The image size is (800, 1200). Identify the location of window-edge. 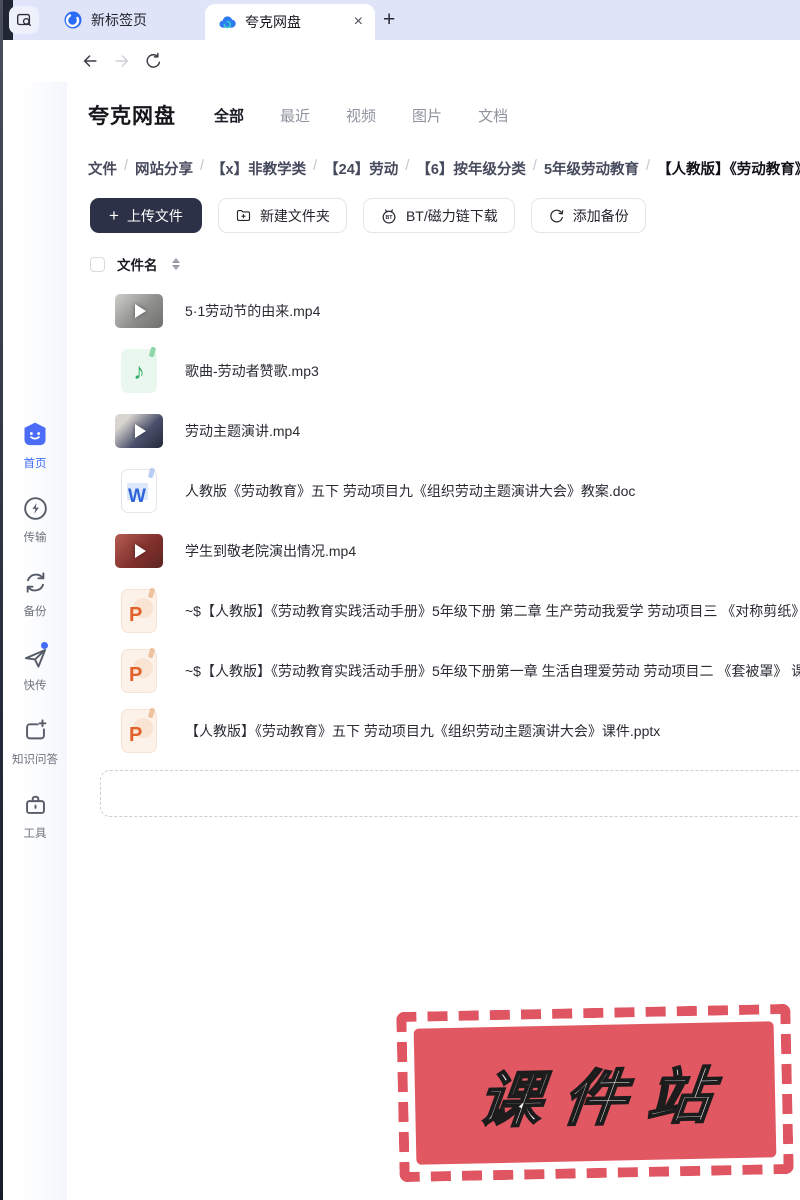
(1, 600).